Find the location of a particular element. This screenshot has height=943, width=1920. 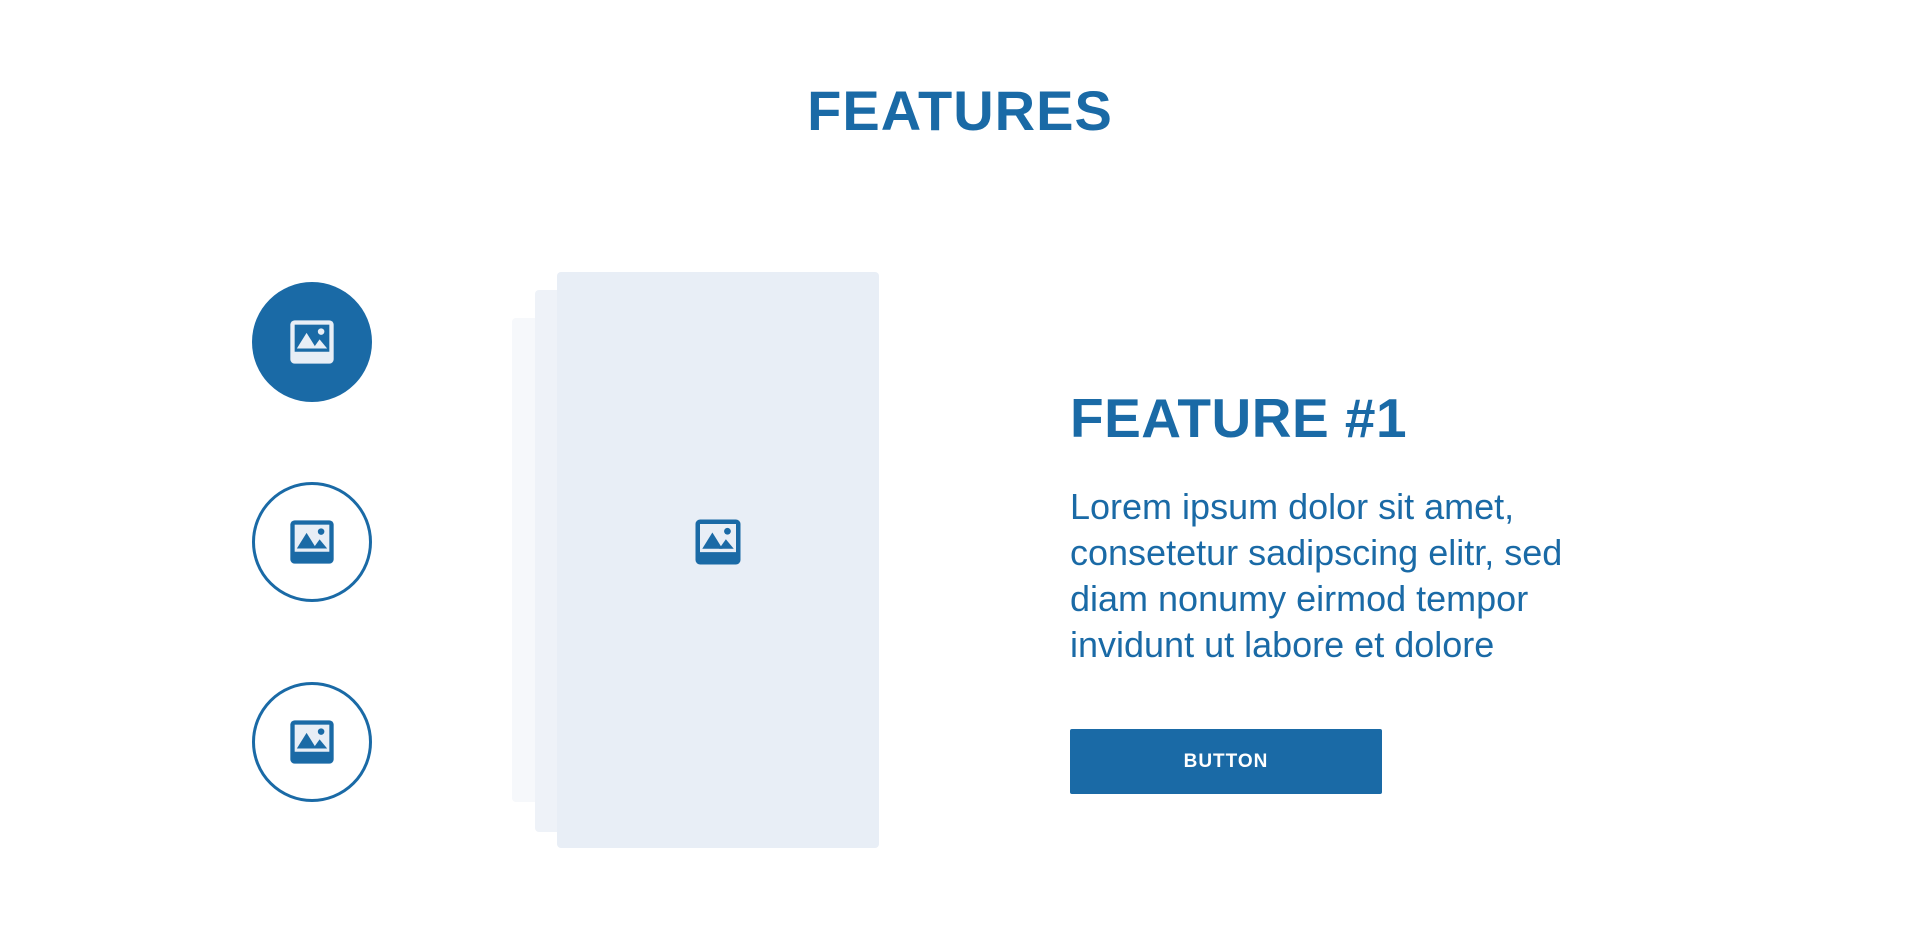

preview-card is located at coordinates (718, 560).